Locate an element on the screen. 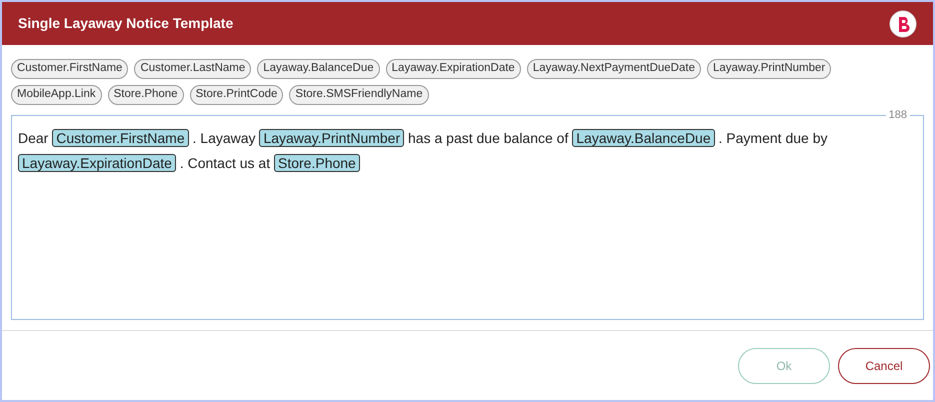  field-token: Layaway.BalanceDue is located at coordinates (643, 138).